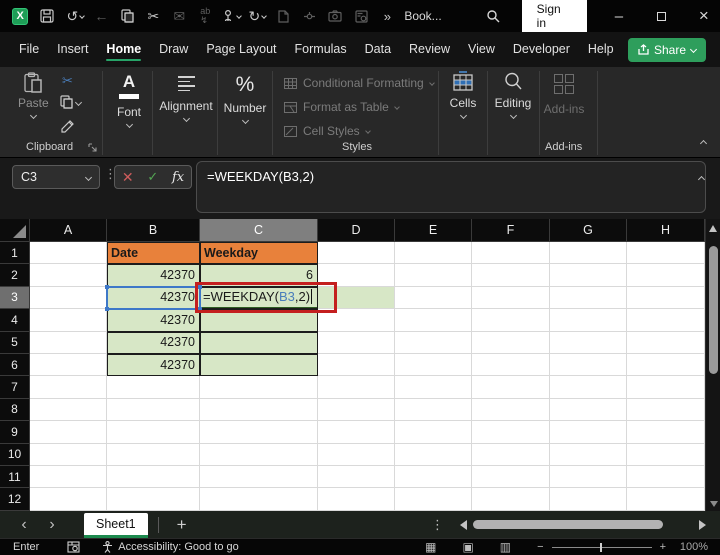 The height and width of the screenshot is (555, 720). I want to click on tab-view: View, so click(481, 49).